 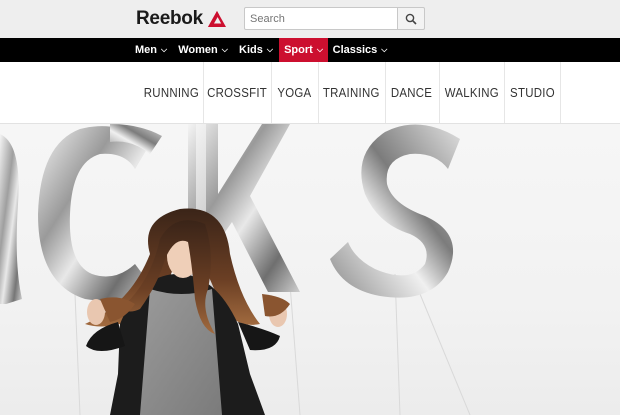 What do you see at coordinates (216, 19) in the screenshot?
I see `reebok-delta-icon` at bounding box center [216, 19].